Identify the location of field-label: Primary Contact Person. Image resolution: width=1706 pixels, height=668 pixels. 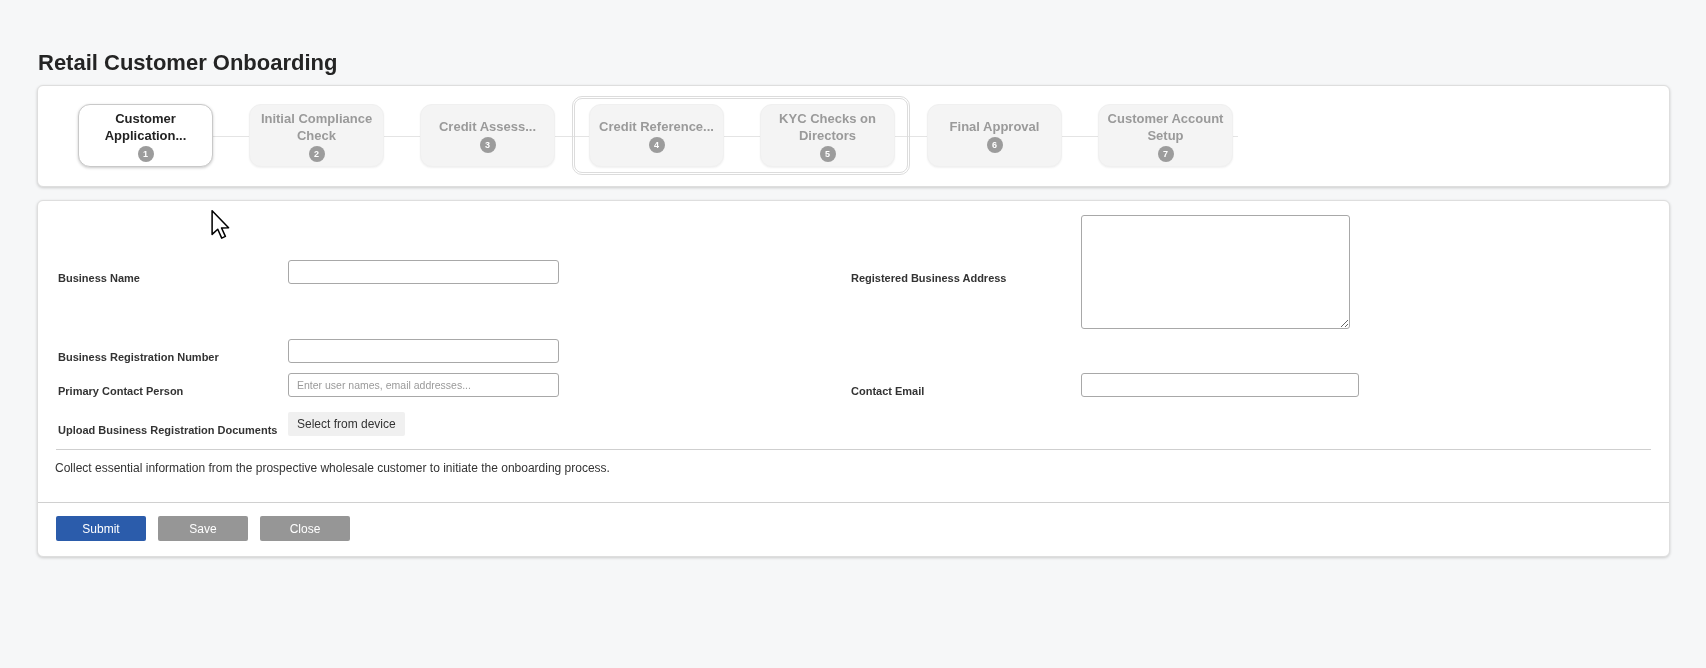
(121, 391).